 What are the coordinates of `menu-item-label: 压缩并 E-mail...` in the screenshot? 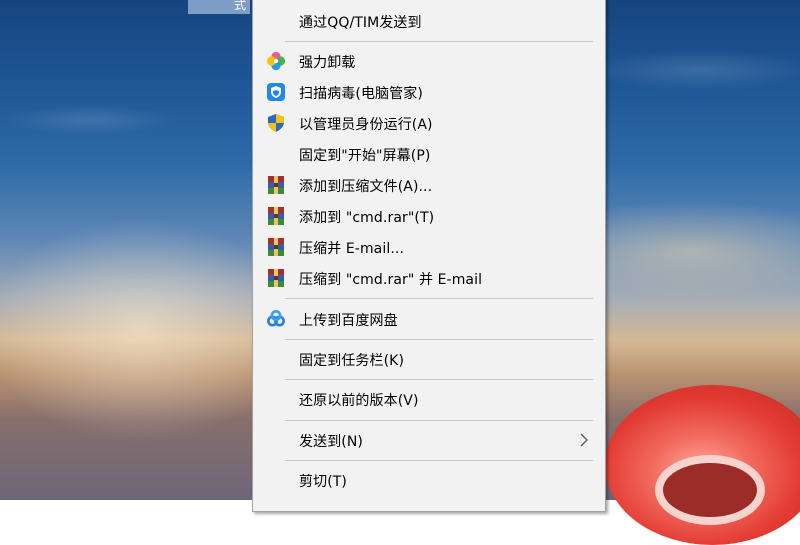 It's located at (351, 249).